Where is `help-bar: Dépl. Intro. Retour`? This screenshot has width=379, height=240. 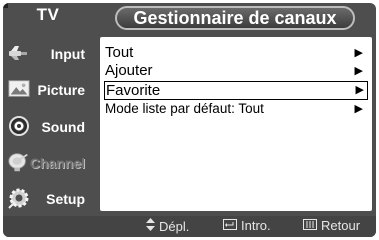 help-bar: Dépl. Intro. Retour is located at coordinates (189, 226).